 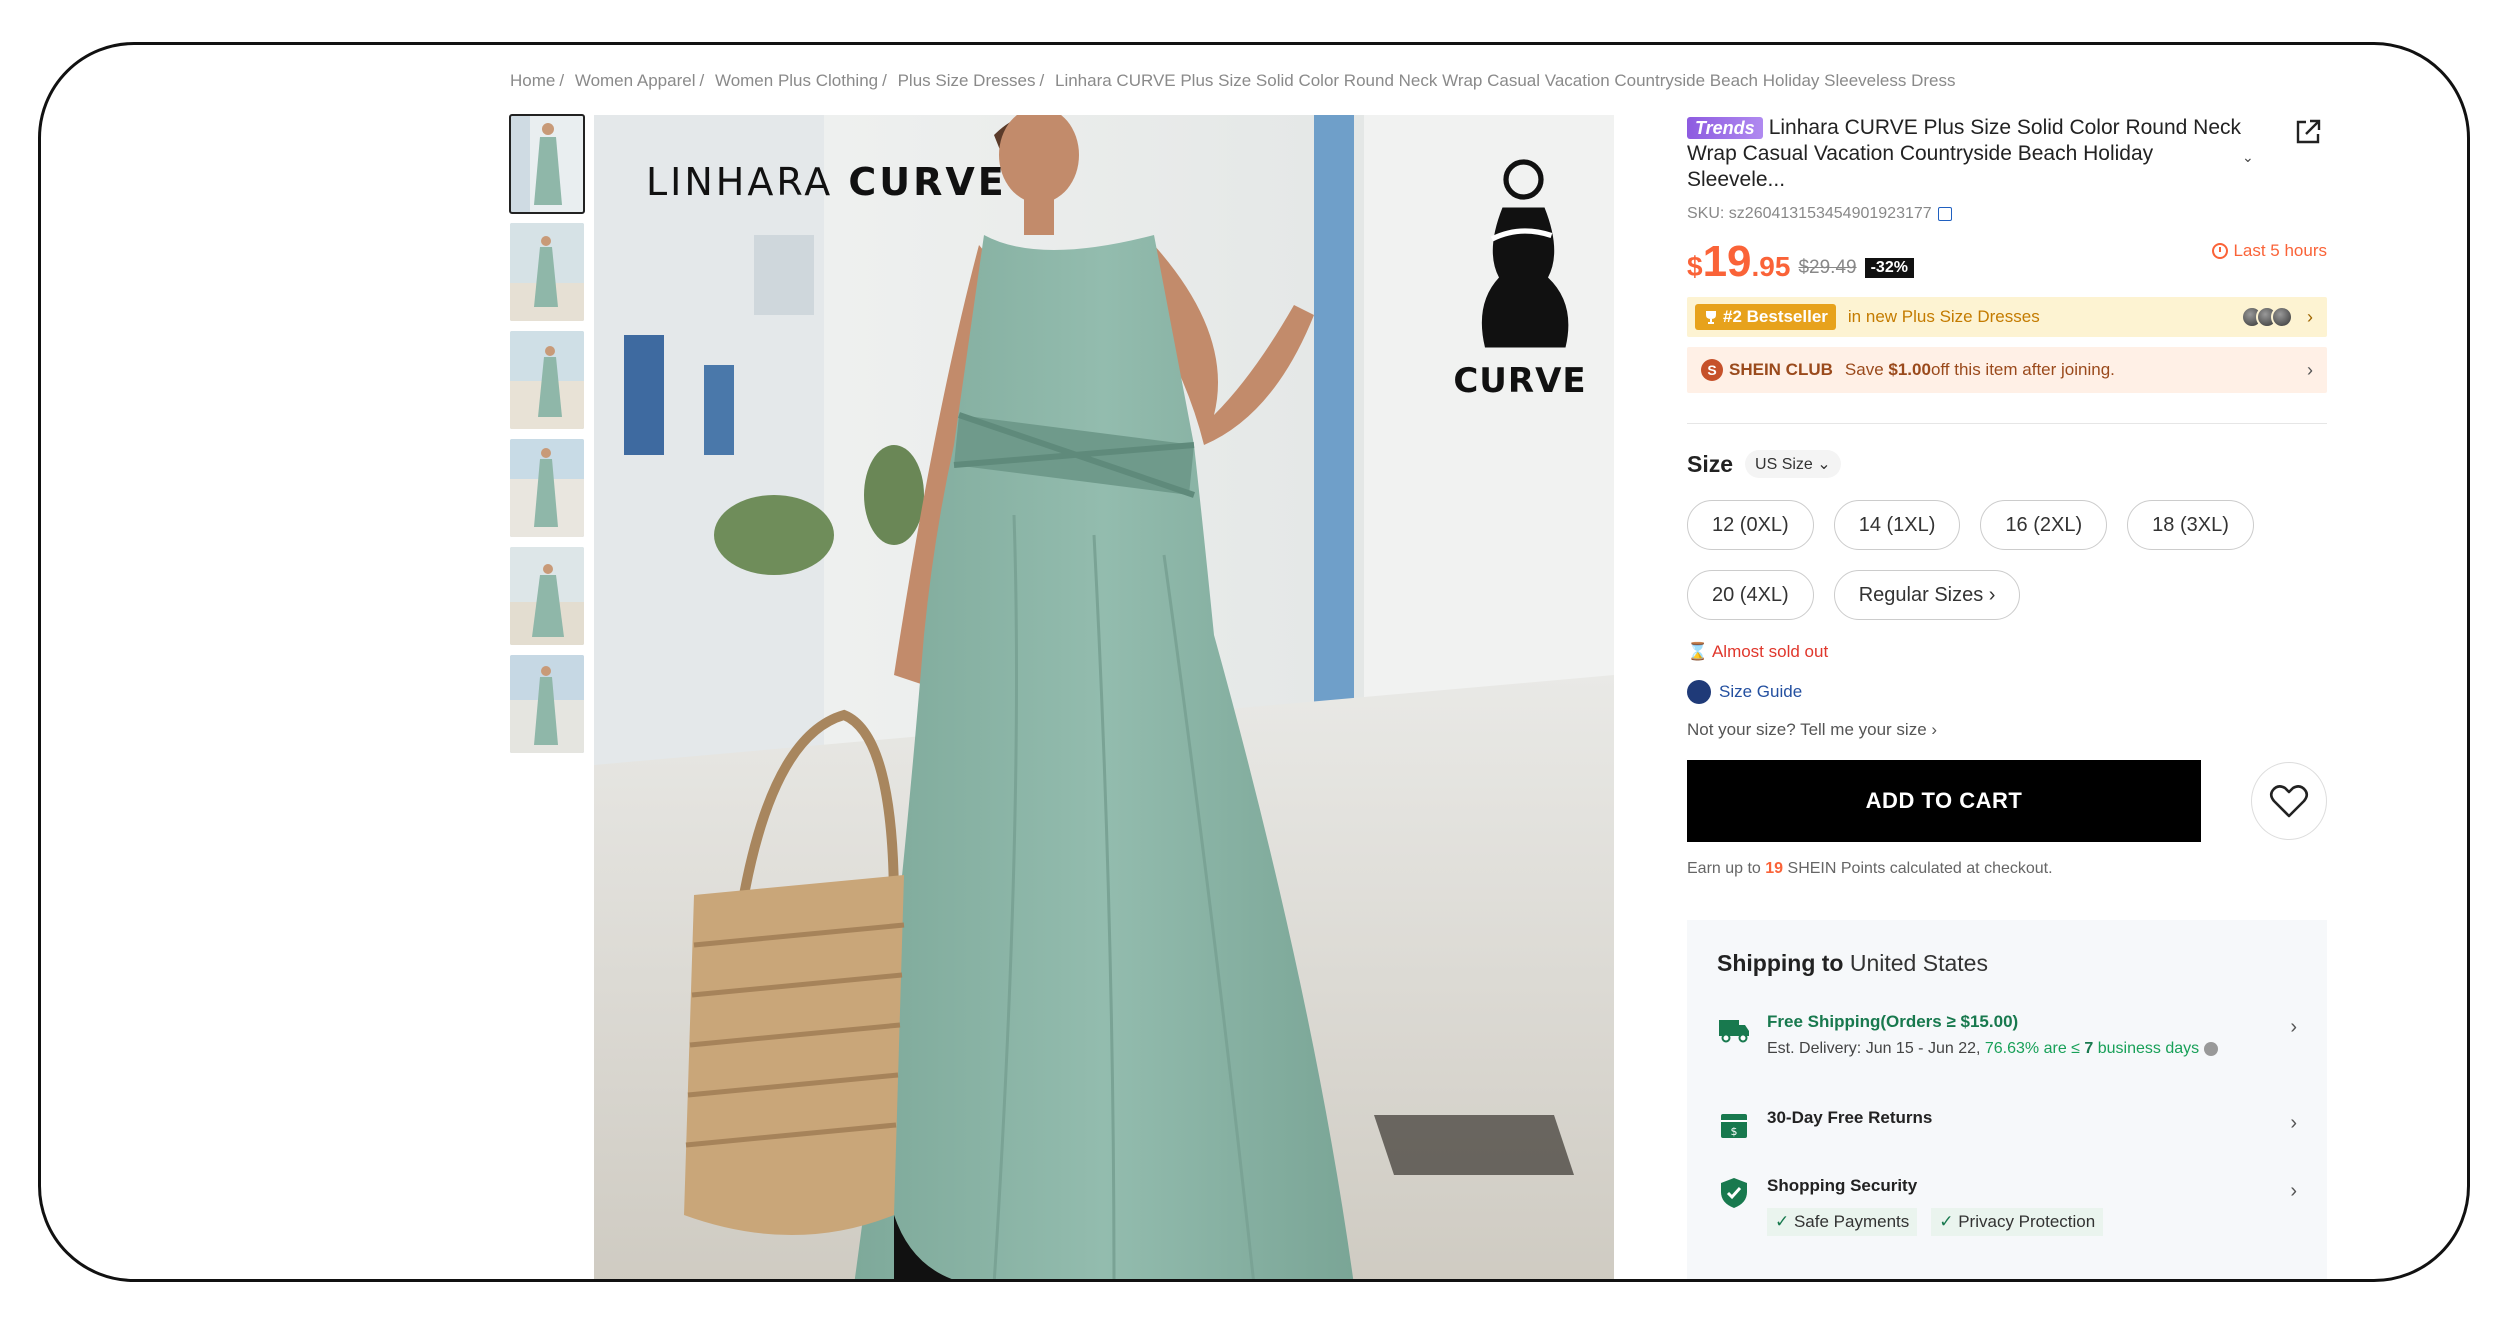 What do you see at coordinates (1750, 525) in the screenshot?
I see `size-option-12: 12 (0XL)` at bounding box center [1750, 525].